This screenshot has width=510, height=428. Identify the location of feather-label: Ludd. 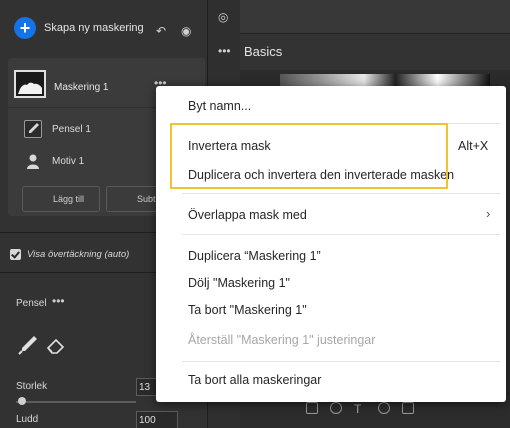
(27, 419).